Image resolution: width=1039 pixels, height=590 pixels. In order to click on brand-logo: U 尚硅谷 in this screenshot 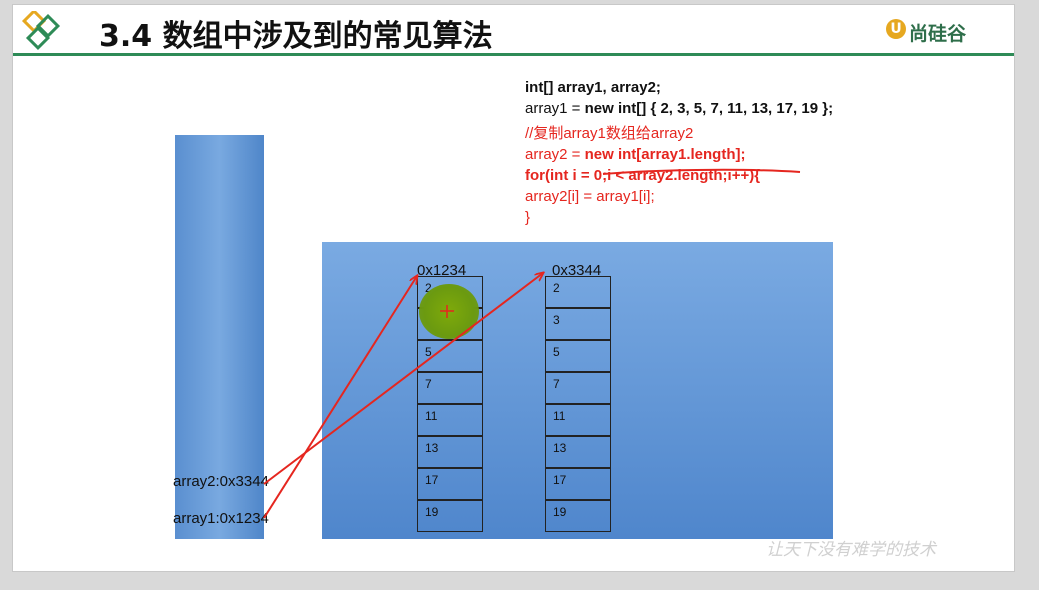, I will do `click(926, 32)`.